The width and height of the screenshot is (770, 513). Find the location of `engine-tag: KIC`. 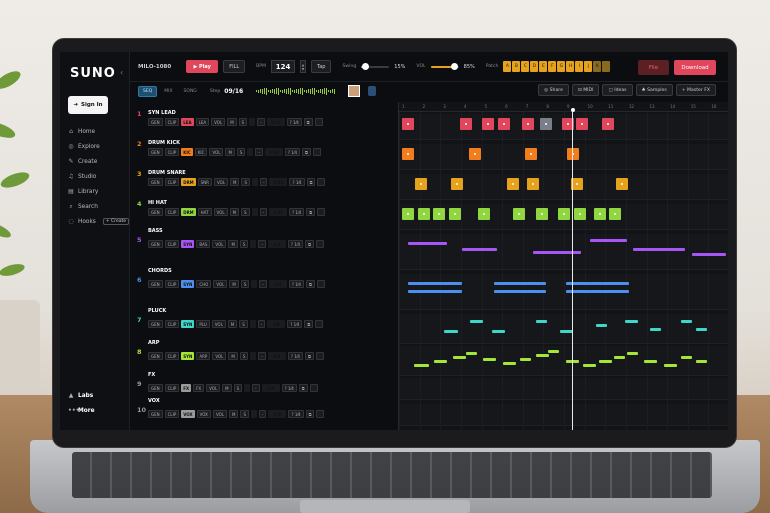

engine-tag: KIC is located at coordinates (187, 152).